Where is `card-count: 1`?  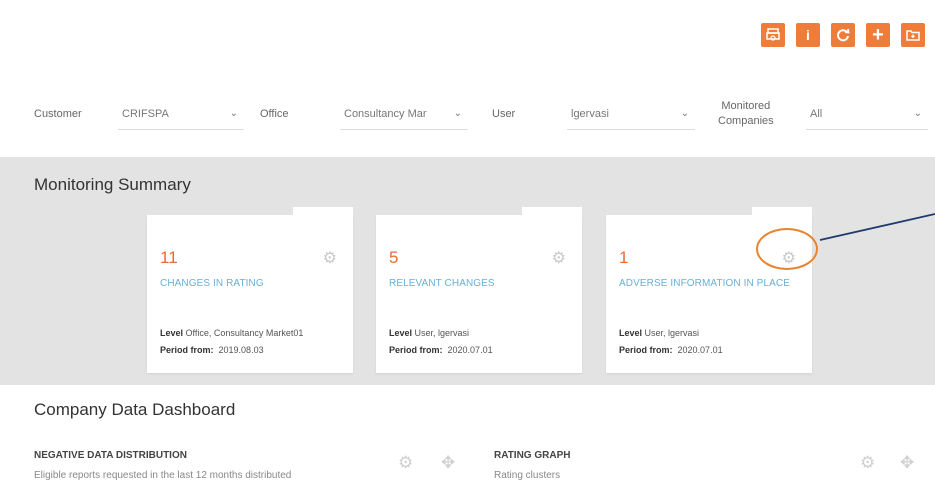
card-count: 1 is located at coordinates (624, 257).